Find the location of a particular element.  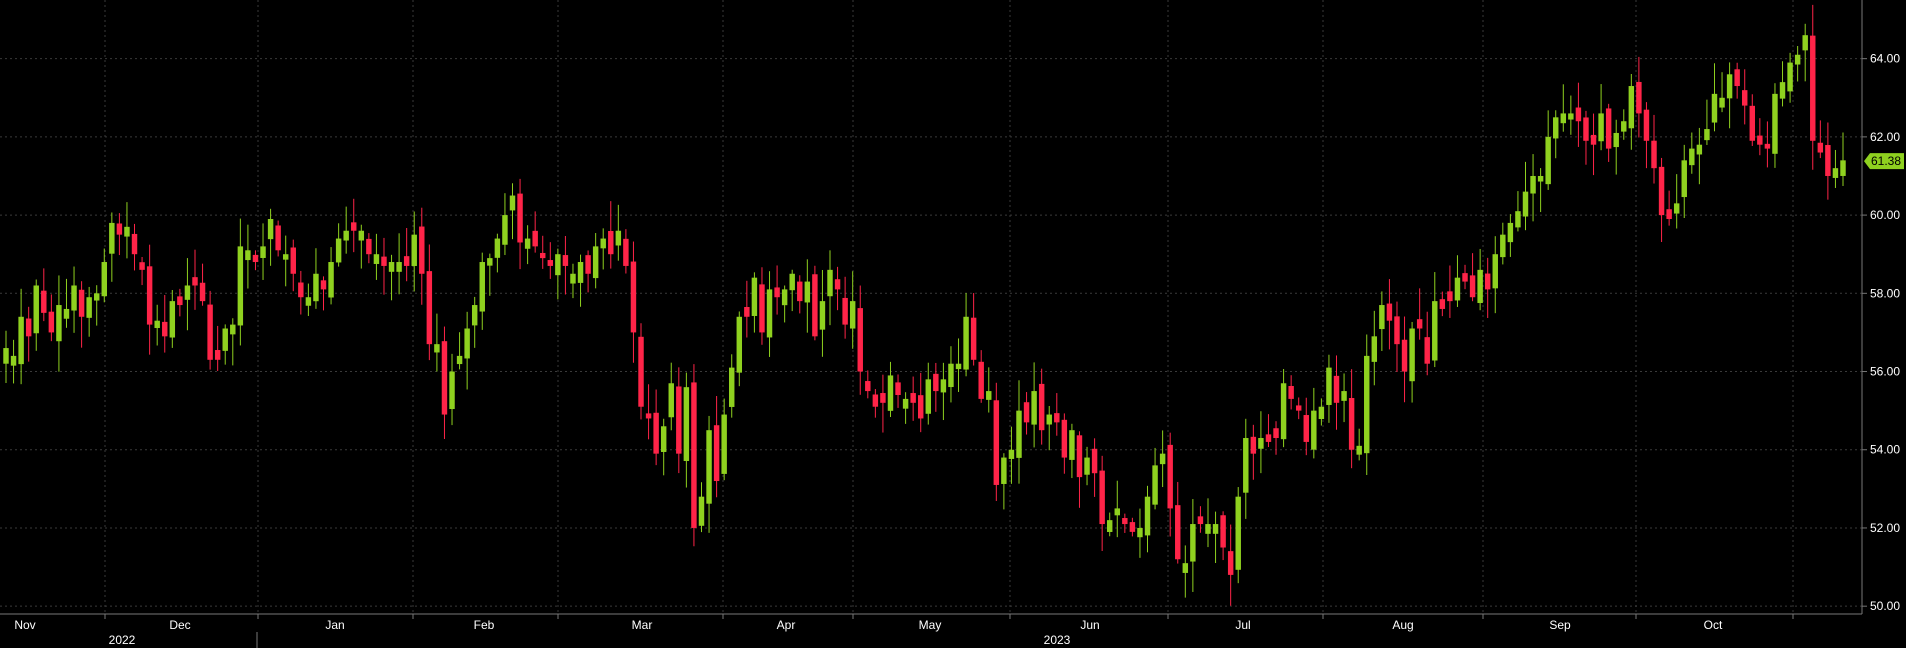

x-tick-label: Oct is located at coordinates (1713, 625).